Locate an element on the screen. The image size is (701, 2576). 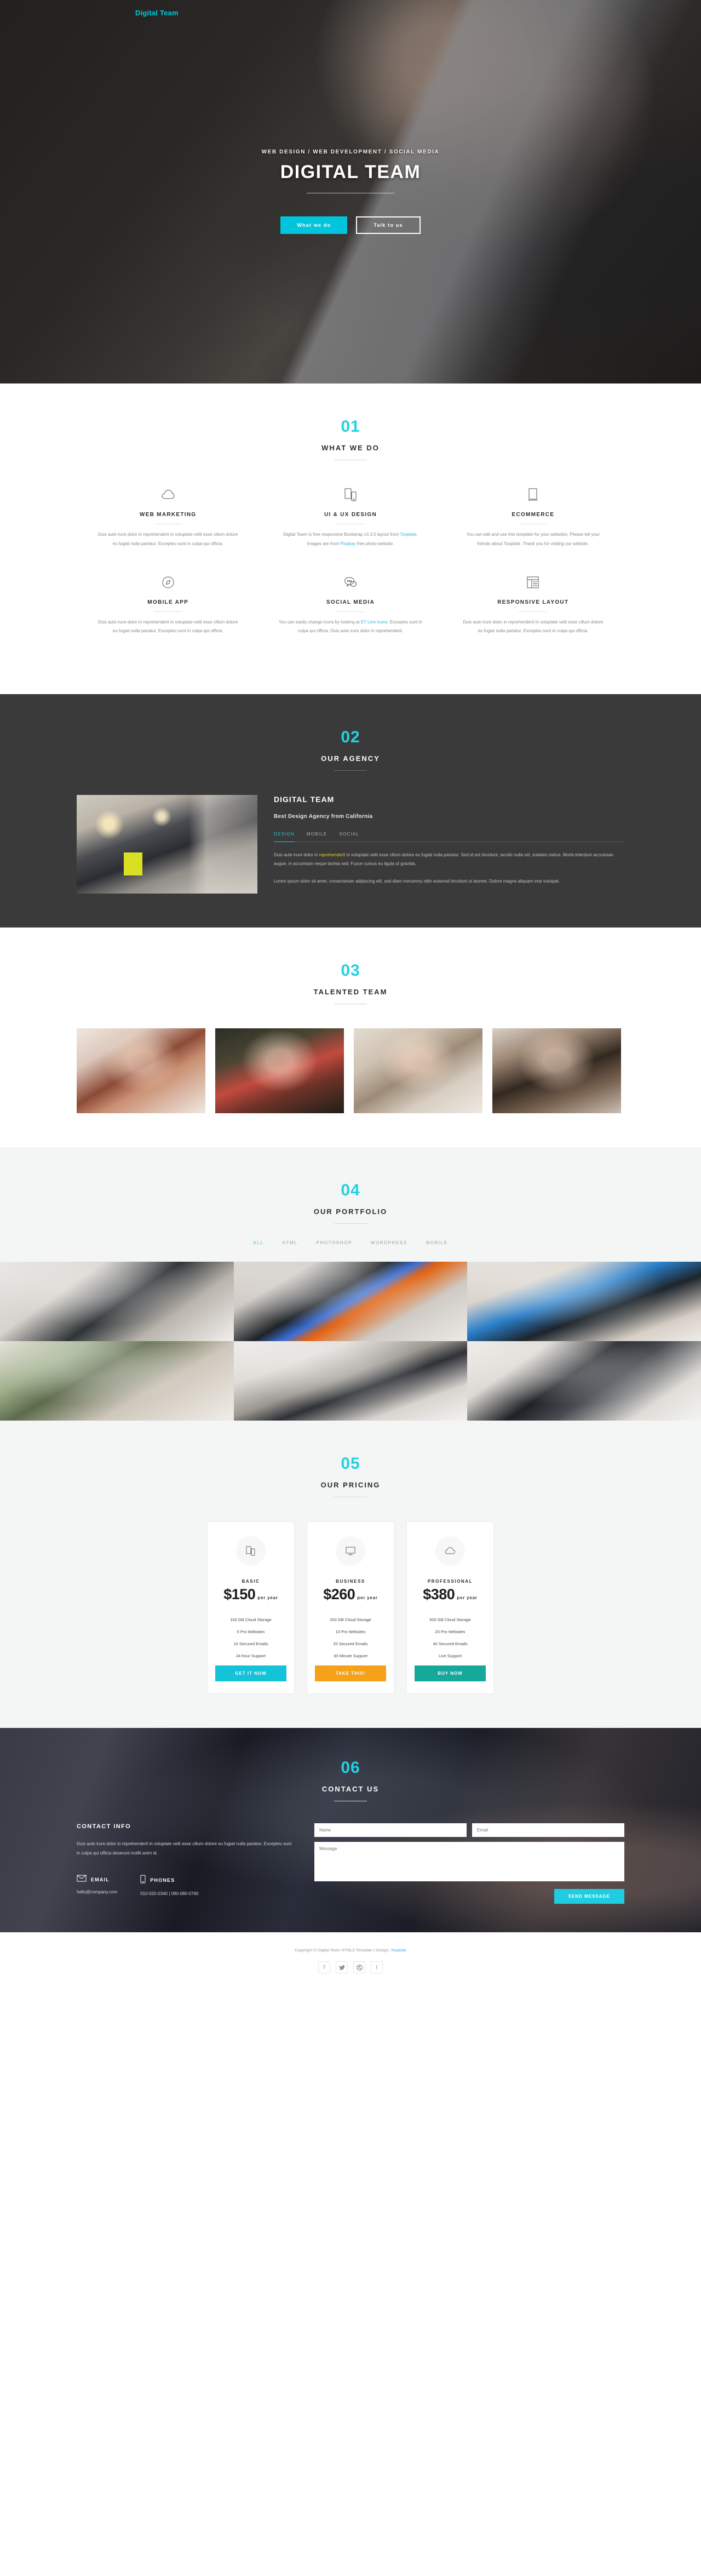
plan-name: BASIC is located at coordinates (251, 1581).